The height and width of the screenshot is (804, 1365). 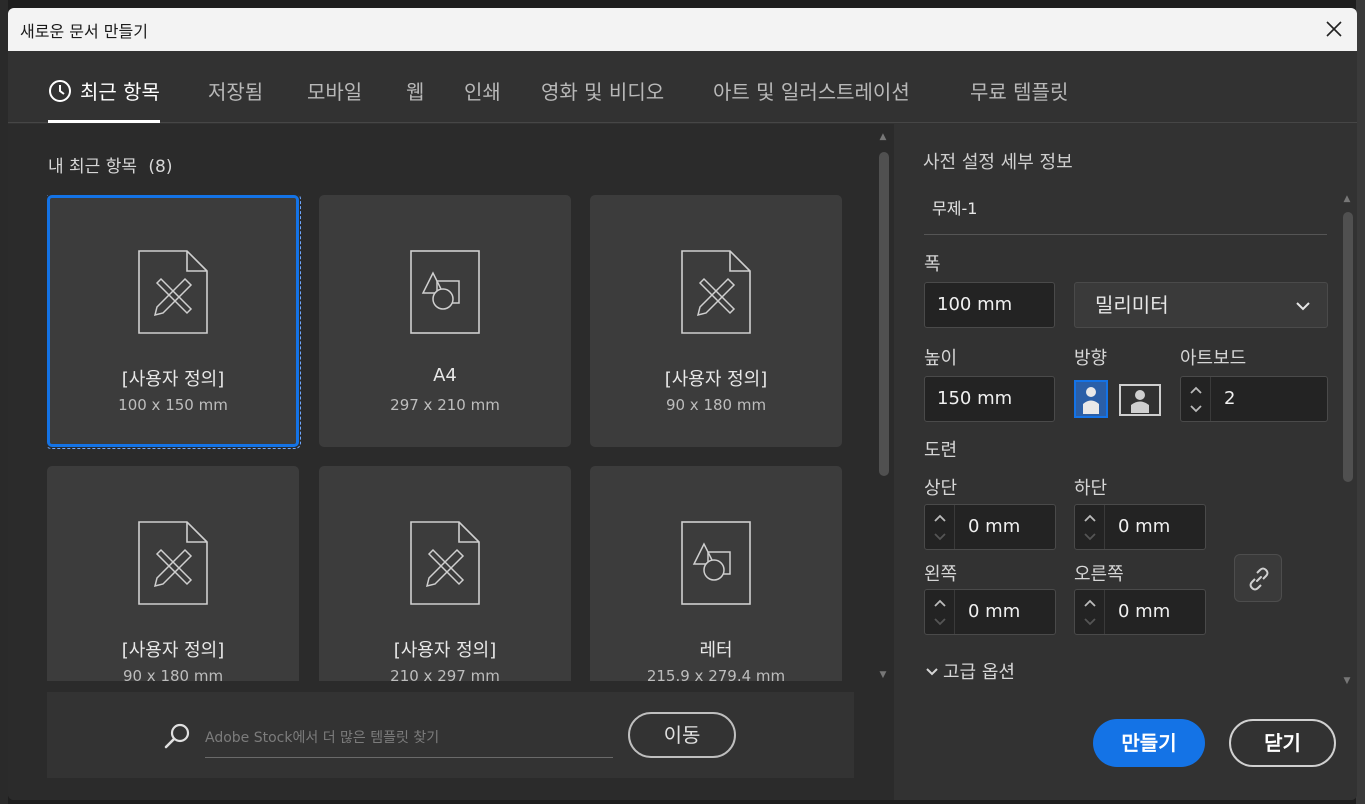 I want to click on recent-section-title: 내 최근 항목 (8), so click(x=110, y=164).